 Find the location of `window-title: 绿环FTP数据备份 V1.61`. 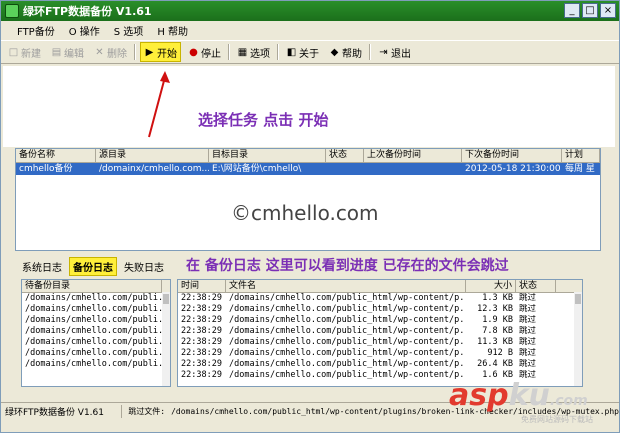

window-title: 绿环FTP数据备份 V1.61 is located at coordinates (87, 11).